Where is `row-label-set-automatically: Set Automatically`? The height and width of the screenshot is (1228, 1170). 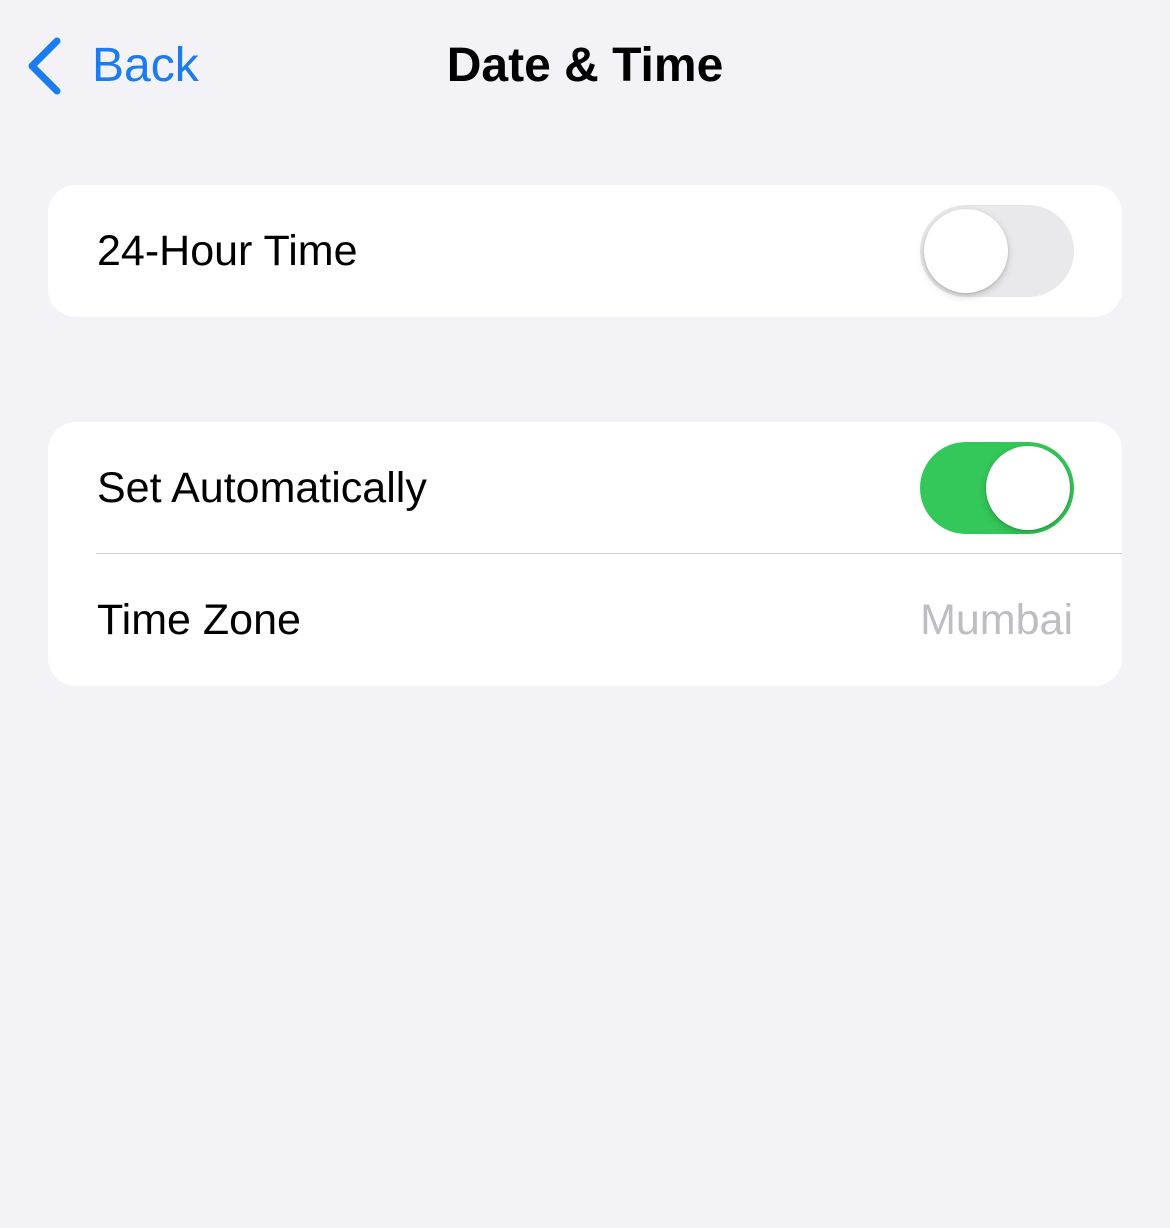 row-label-set-automatically: Set Automatically is located at coordinates (262, 488).